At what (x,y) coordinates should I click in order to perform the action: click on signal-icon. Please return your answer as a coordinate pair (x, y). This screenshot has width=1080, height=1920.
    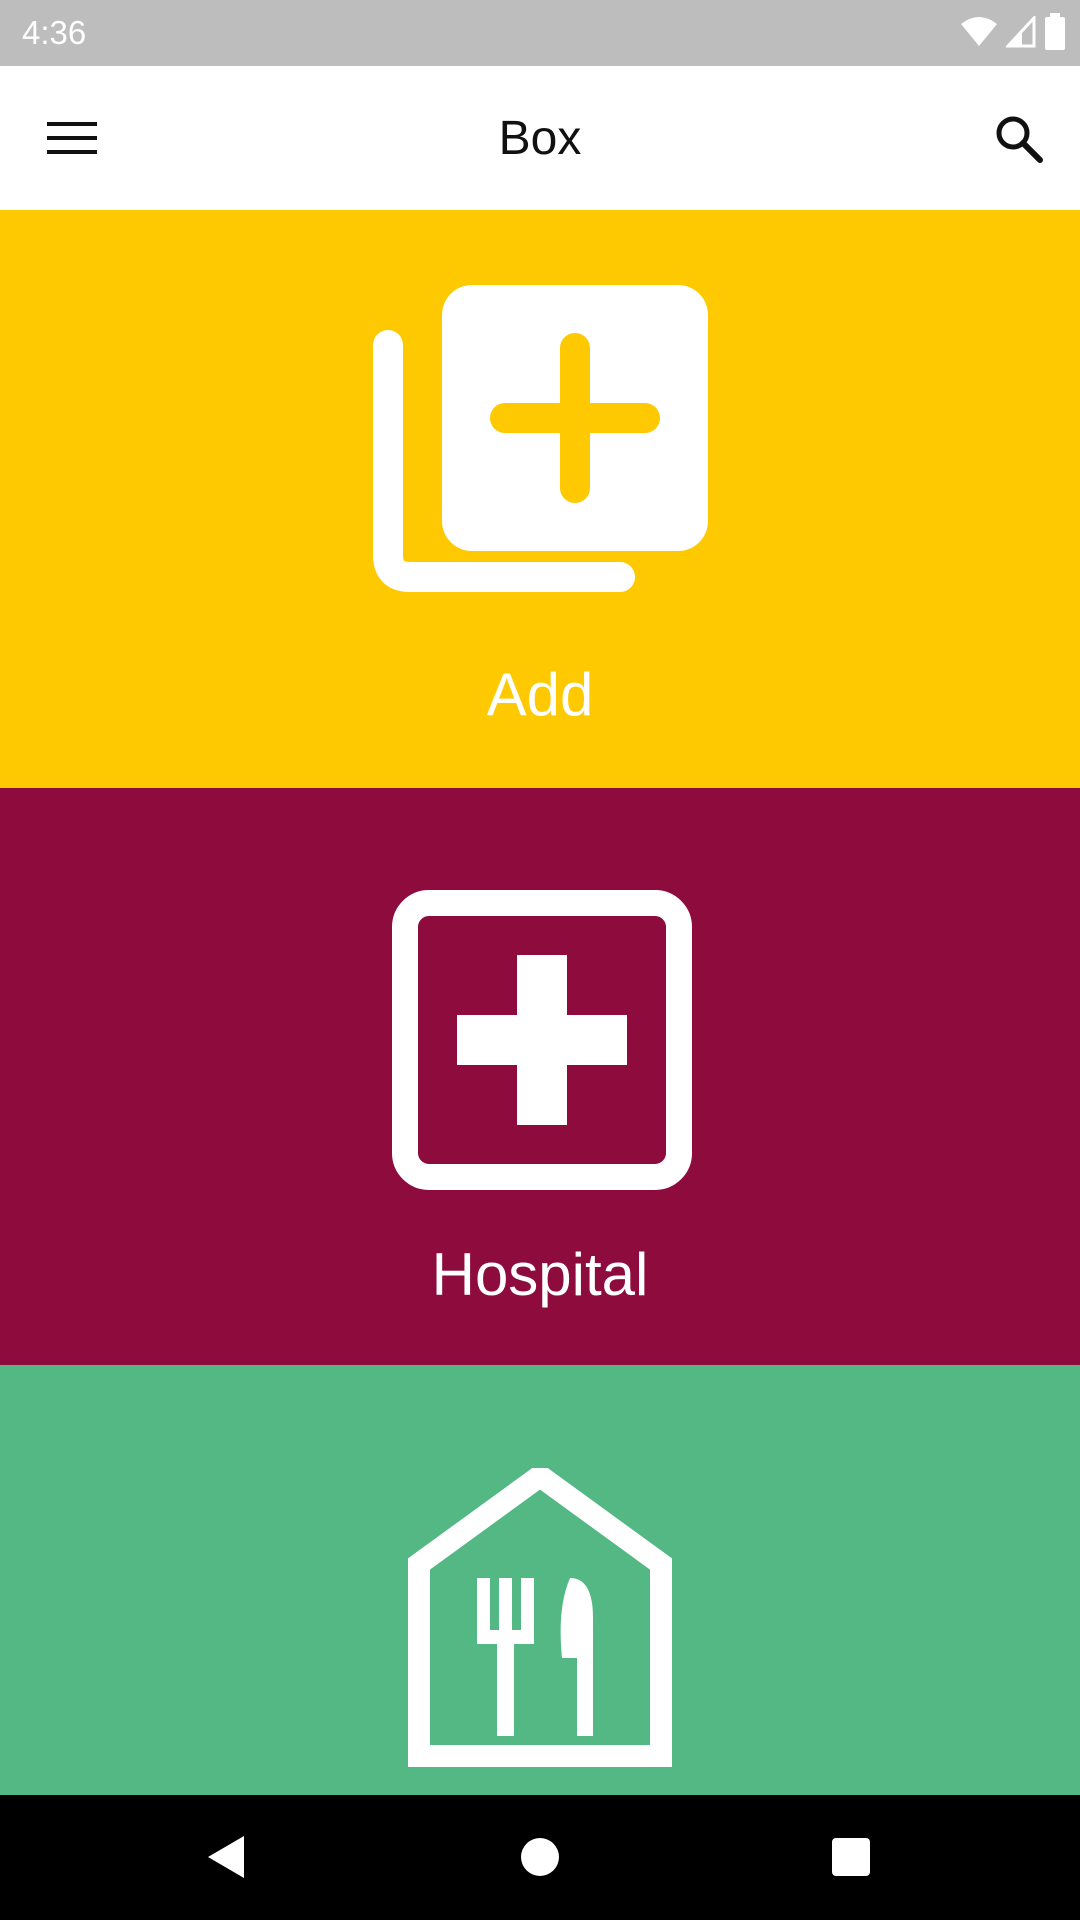
    Looking at the image, I should click on (1021, 32).